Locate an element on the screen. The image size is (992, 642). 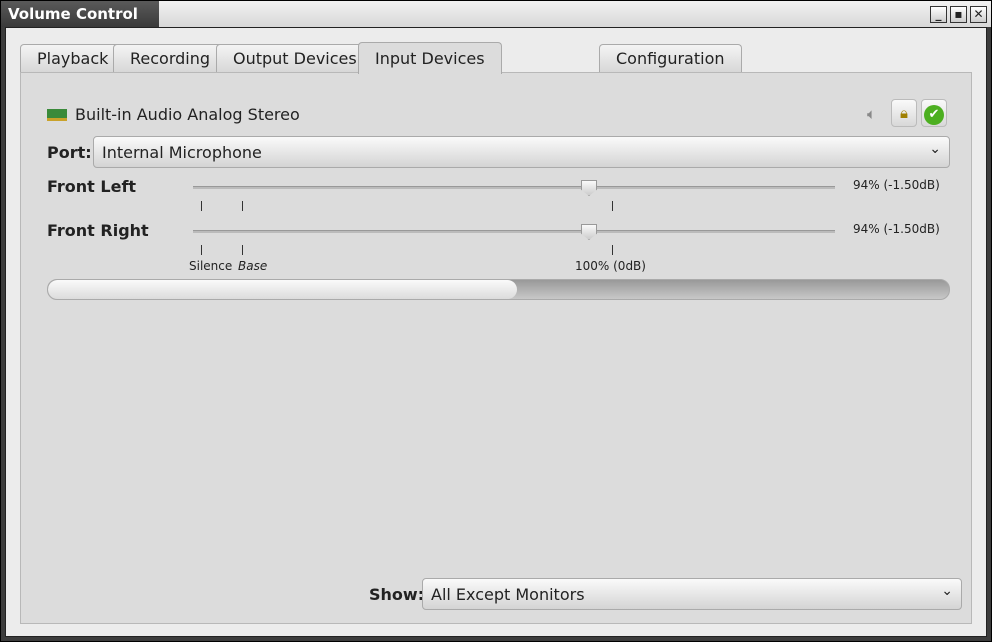
peak-level-meter is located at coordinates (498, 289).